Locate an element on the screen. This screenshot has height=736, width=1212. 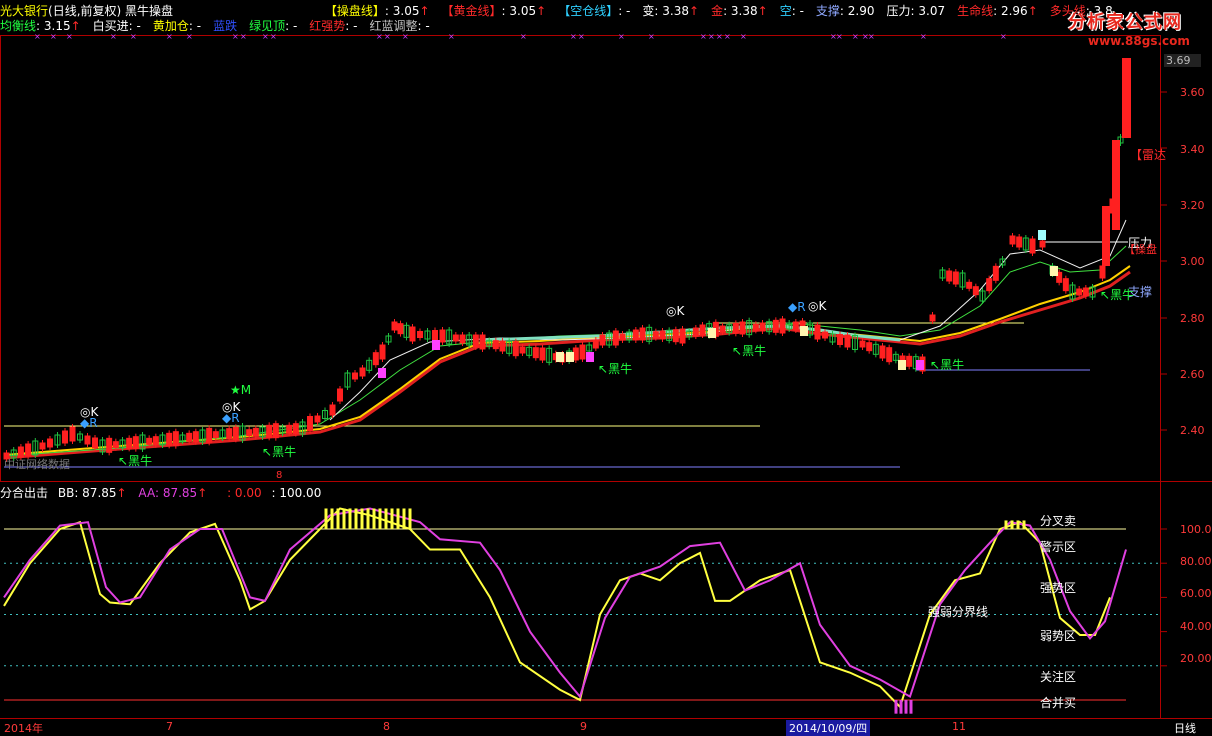
indicator-row1-item: 支撑: 2.90 is located at coordinates (845, 11).